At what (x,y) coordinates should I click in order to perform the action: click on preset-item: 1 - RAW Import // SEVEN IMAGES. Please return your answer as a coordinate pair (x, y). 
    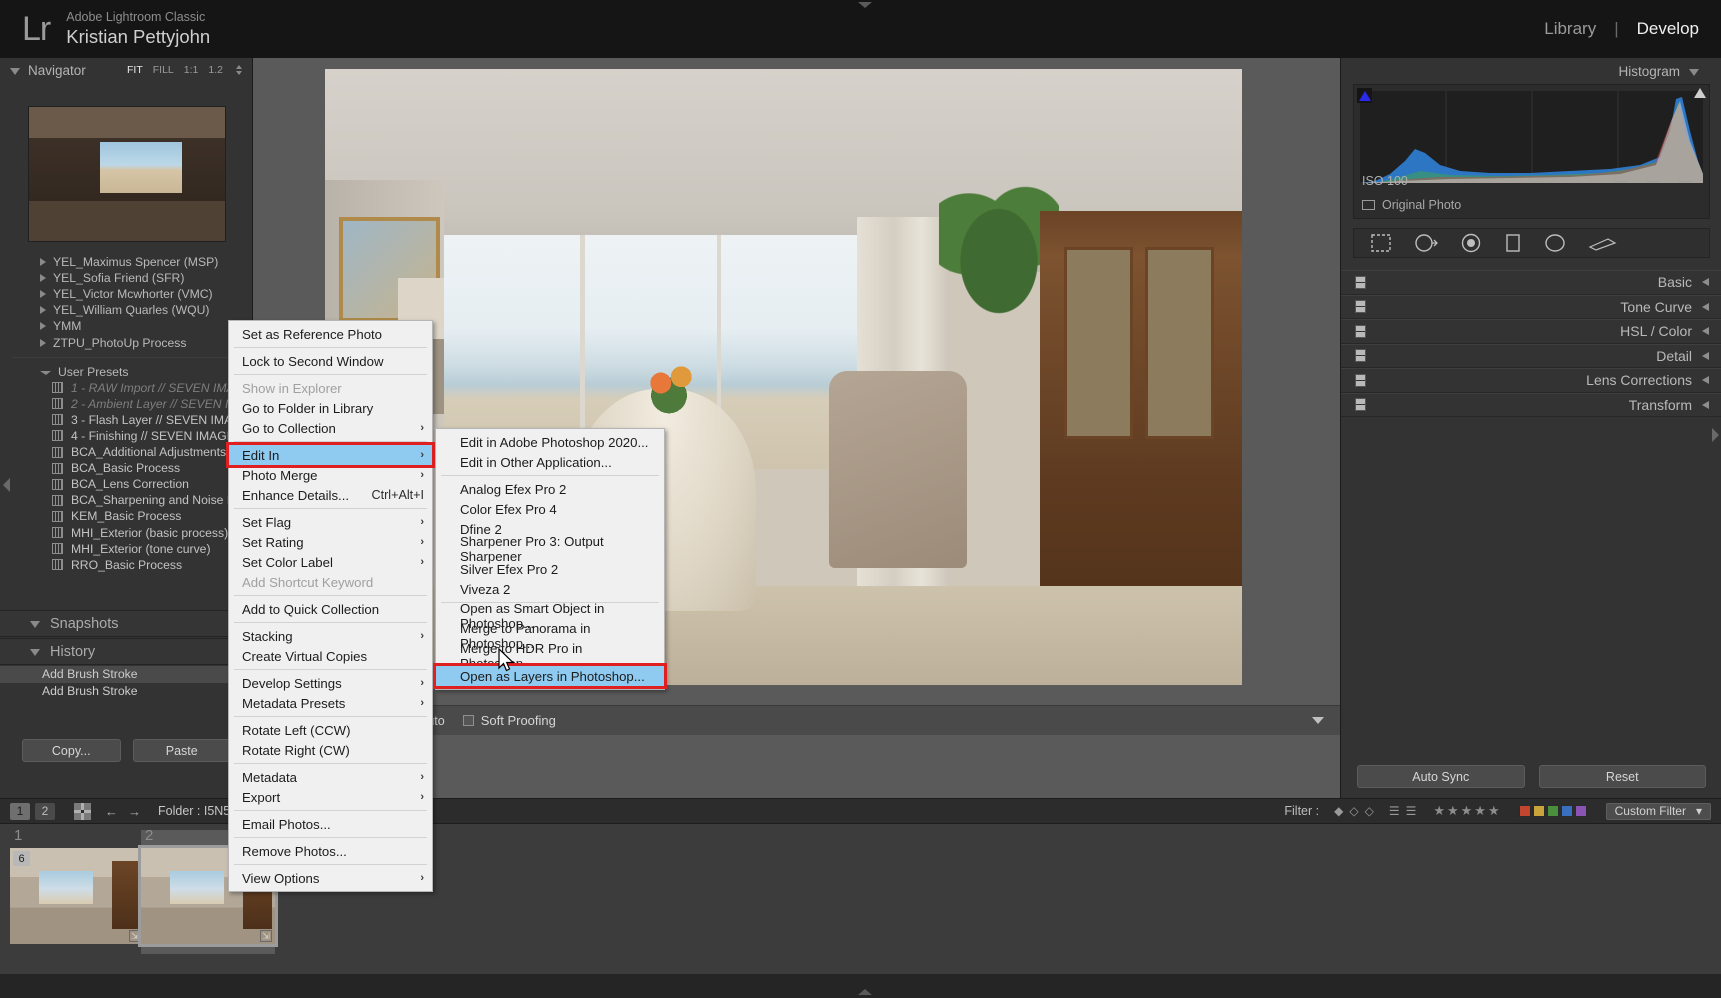
    Looking at the image, I should click on (126, 388).